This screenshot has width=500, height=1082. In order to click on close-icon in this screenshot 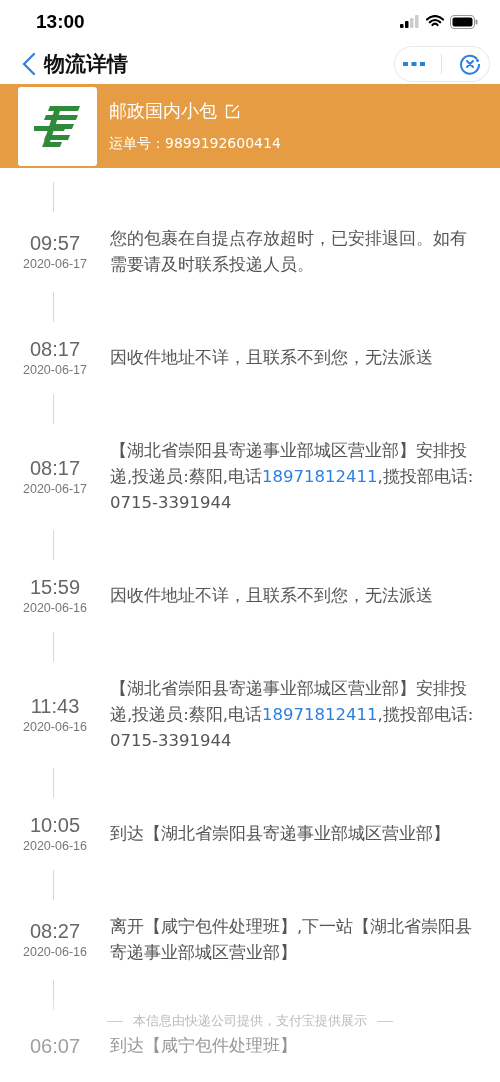, I will do `click(469, 63)`.